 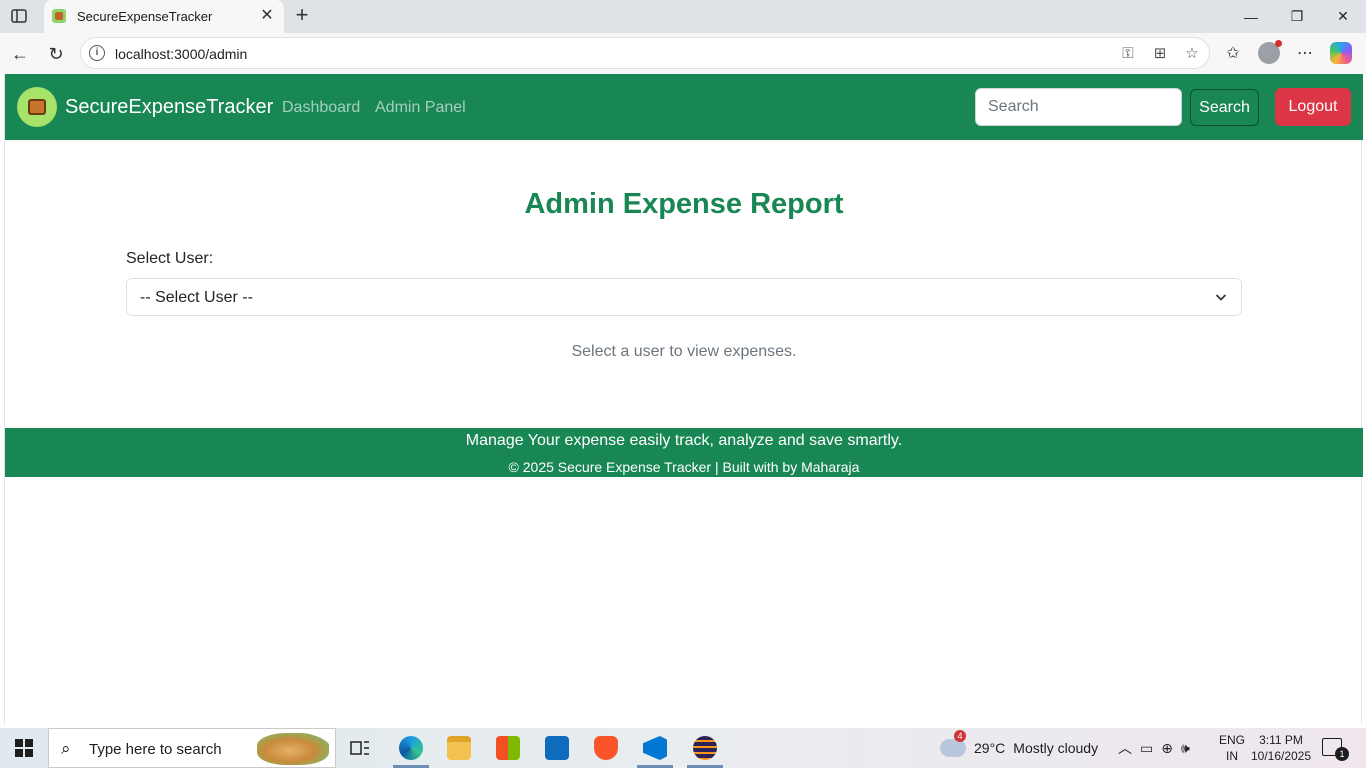 I want to click on window-controls: — ❐ ✕, so click(x=1297, y=16).